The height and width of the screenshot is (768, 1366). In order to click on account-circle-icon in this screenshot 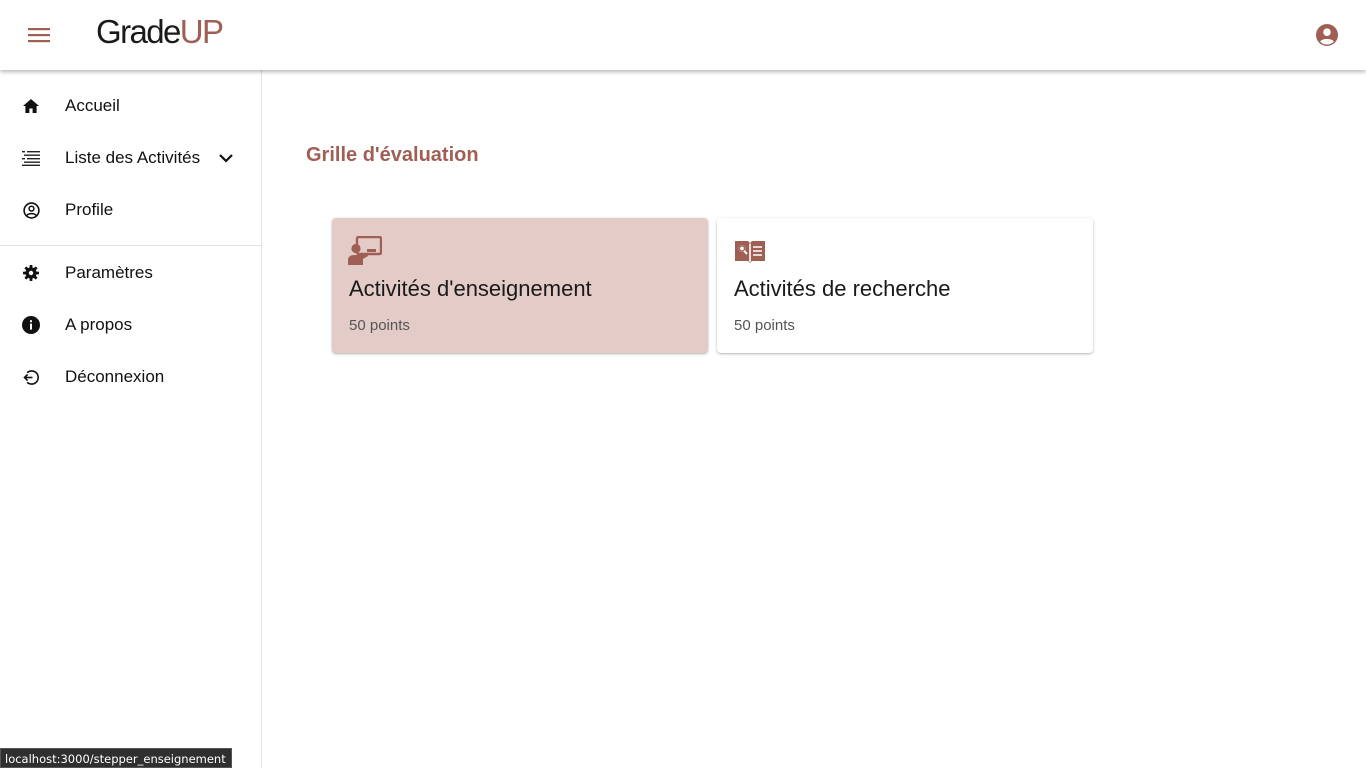, I will do `click(1327, 35)`.